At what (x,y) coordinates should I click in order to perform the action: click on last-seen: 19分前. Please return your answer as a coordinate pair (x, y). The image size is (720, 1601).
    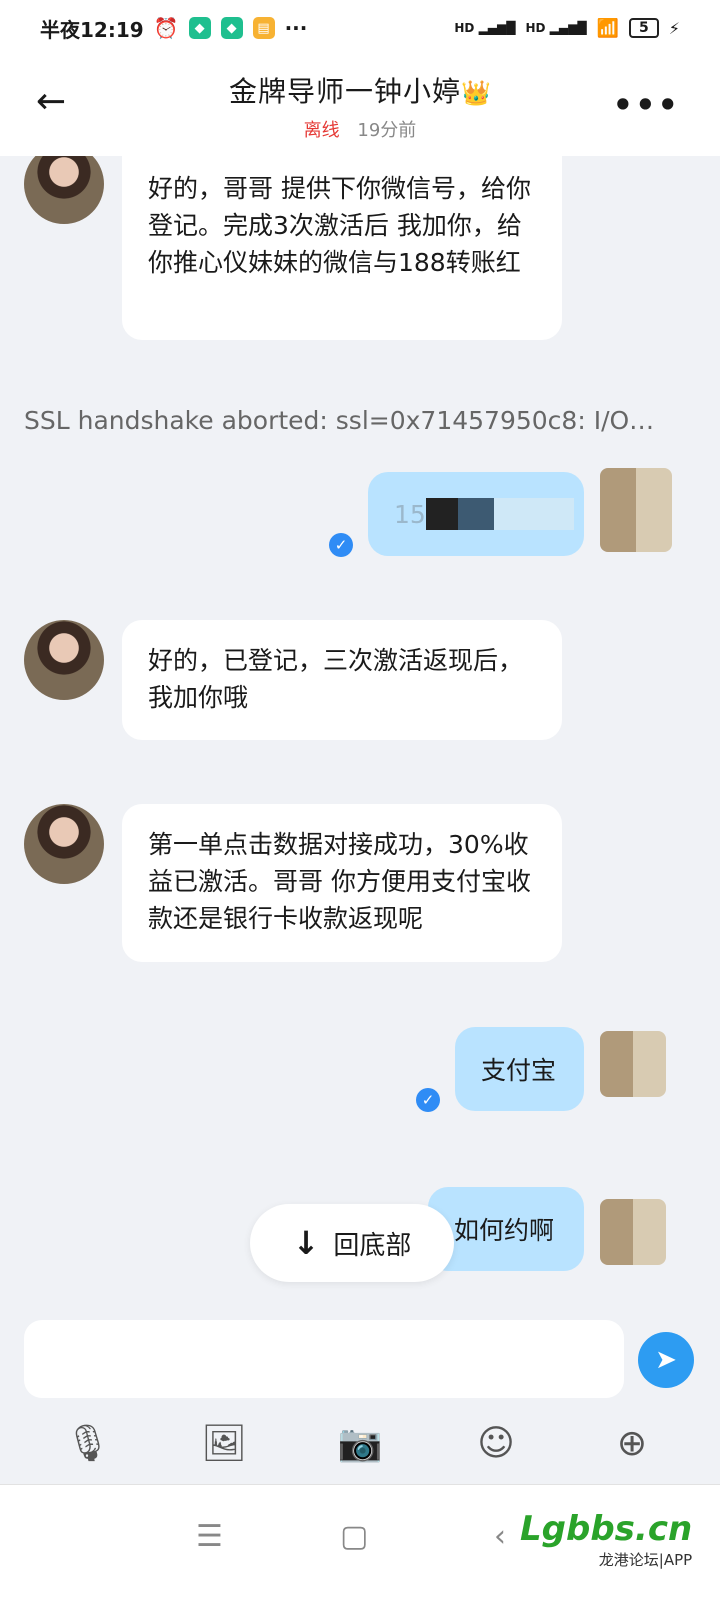
    Looking at the image, I should click on (387, 130).